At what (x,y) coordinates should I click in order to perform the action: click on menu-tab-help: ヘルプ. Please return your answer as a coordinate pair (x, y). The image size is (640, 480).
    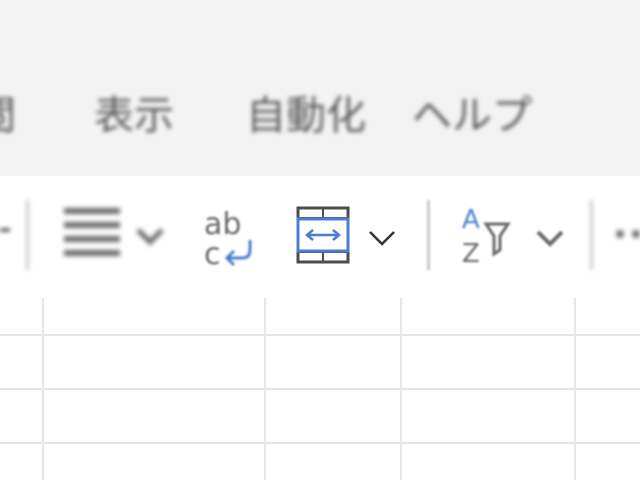
    Looking at the image, I should click on (472, 116).